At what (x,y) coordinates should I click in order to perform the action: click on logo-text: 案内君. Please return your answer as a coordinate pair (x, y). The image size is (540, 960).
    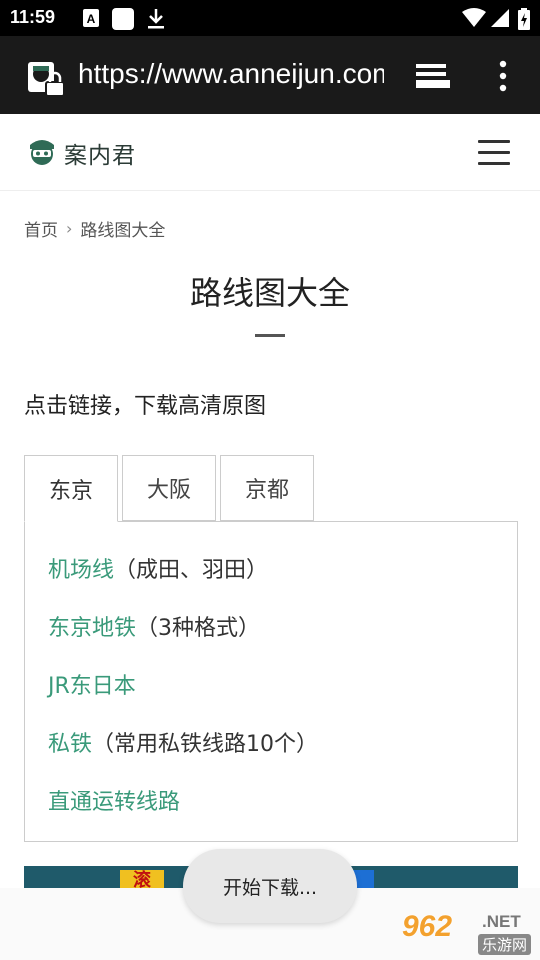
    Looking at the image, I should click on (100, 156).